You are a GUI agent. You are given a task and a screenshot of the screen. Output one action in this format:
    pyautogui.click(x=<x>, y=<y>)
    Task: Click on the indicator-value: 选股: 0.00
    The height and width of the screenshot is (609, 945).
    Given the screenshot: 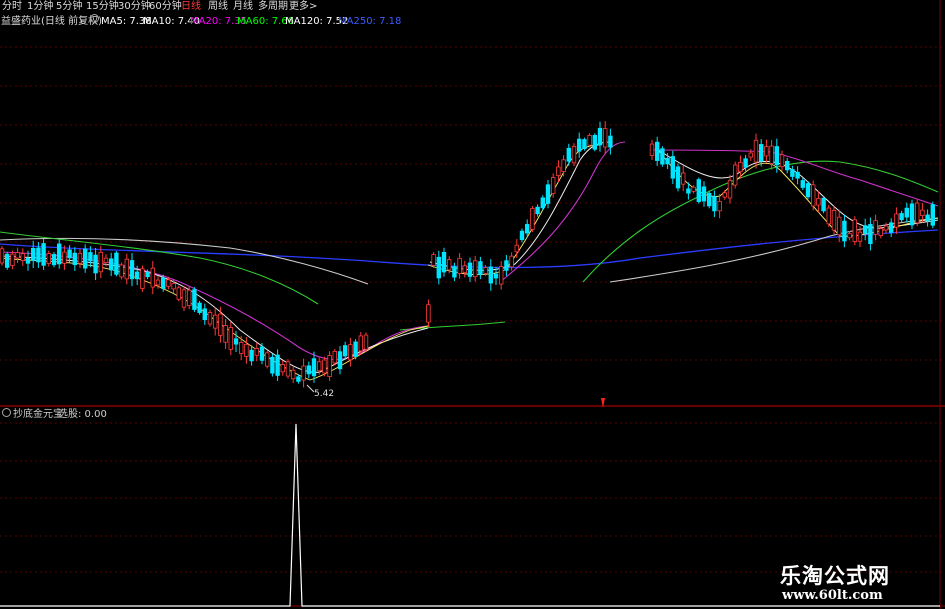 What is the action you would take?
    pyautogui.click(x=82, y=414)
    